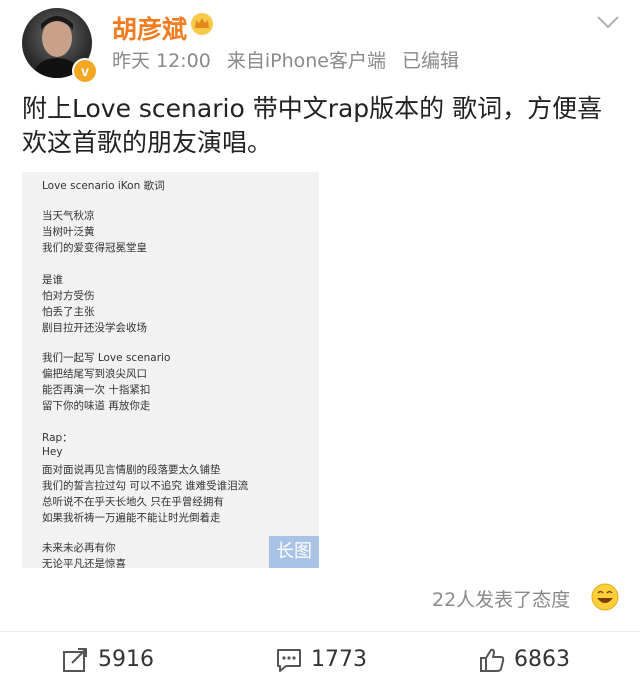  I want to click on post-source: 来自iPhone客户端, so click(306, 61).